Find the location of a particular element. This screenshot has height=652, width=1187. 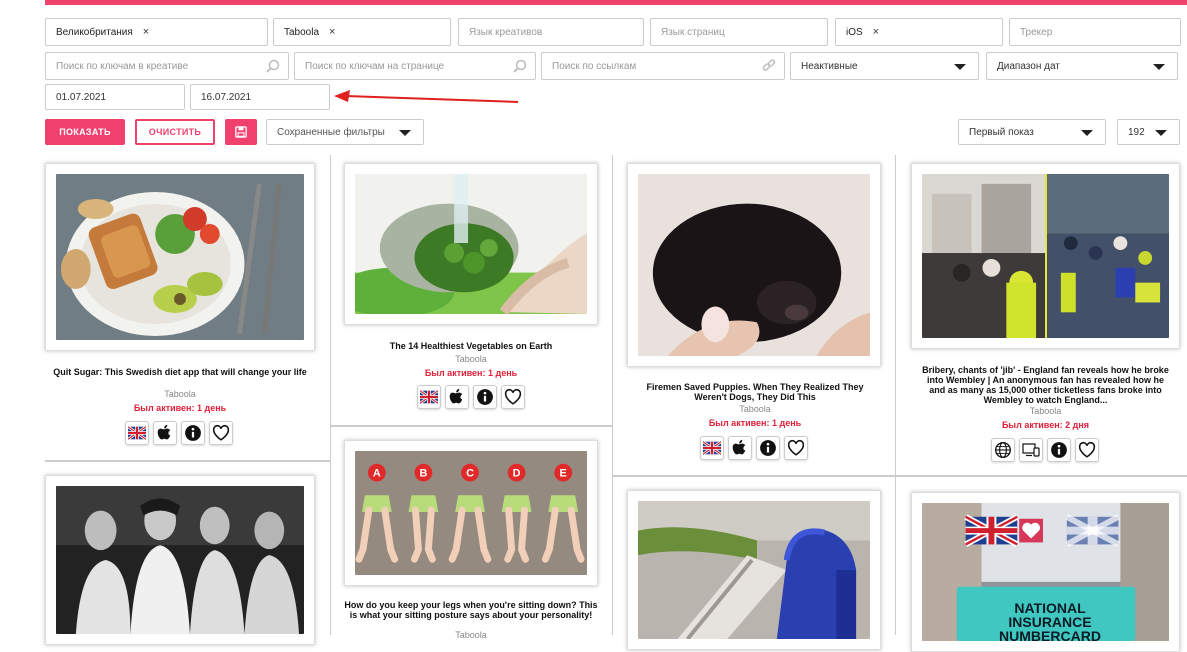

saved-filters-select: Сохраненные фильтры is located at coordinates (345, 132).